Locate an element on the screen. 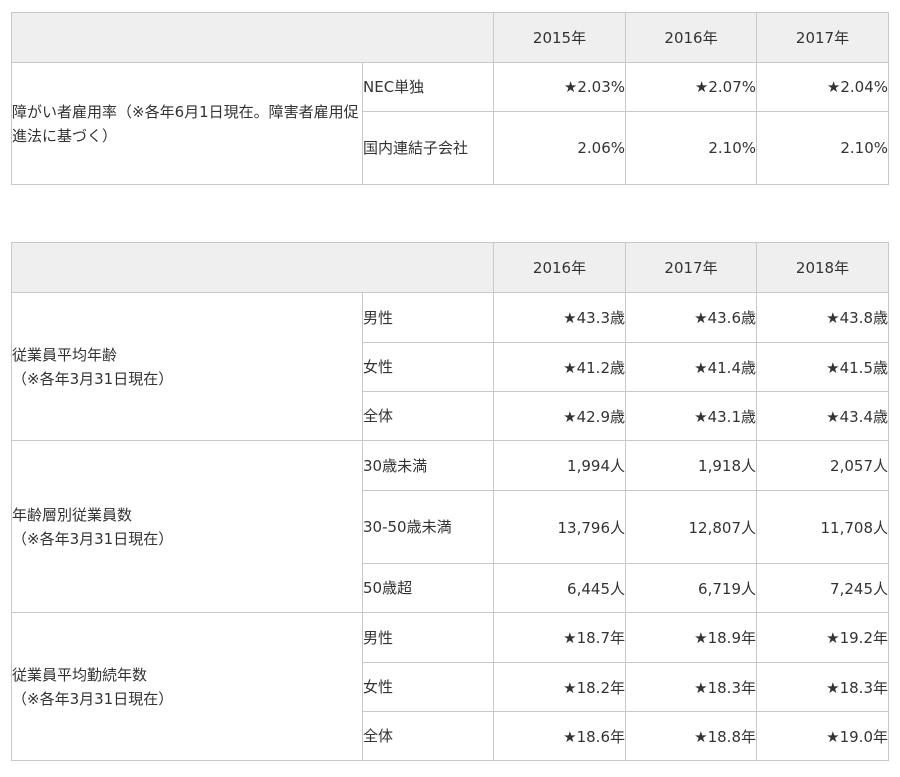  year-header: 2015年 is located at coordinates (559, 37).